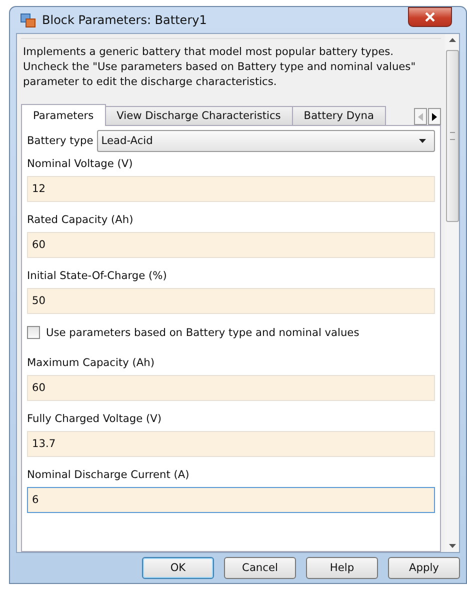  Describe the element at coordinates (231, 444) in the screenshot. I see `input-field: 13.7` at that location.